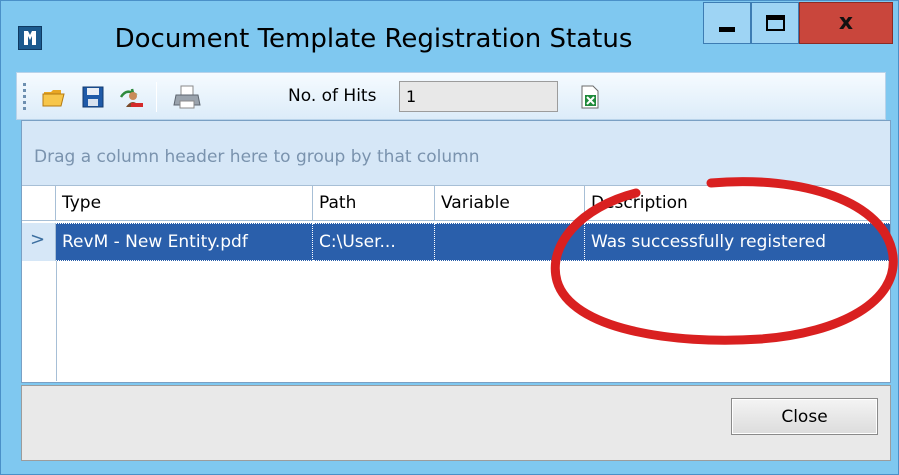 The width and height of the screenshot is (899, 475). I want to click on column-header-path: Path, so click(374, 203).